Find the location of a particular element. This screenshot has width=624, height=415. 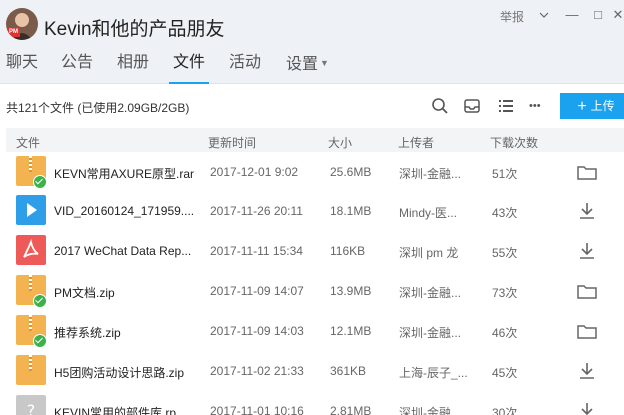

avatar-badge: PM is located at coordinates (13, 32).